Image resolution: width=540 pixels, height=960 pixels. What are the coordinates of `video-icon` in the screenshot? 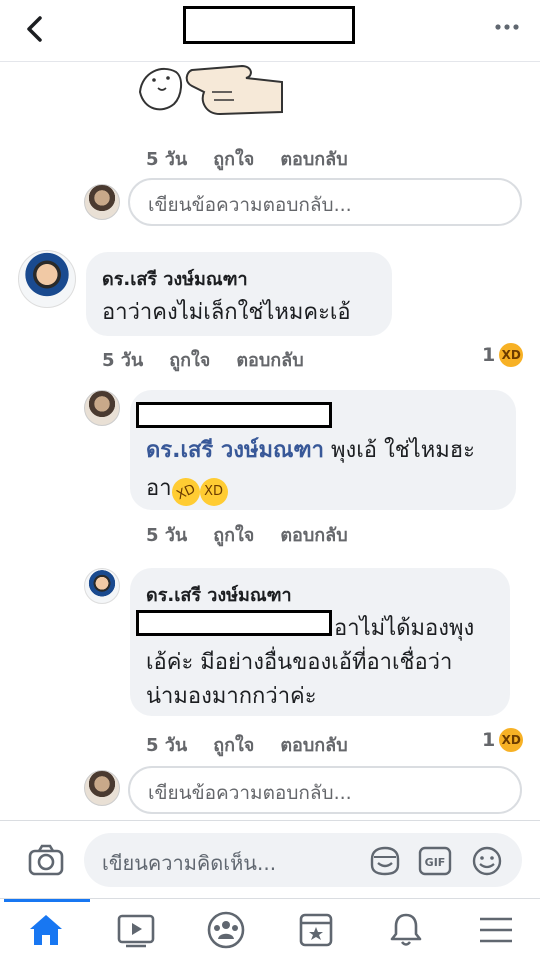 It's located at (136, 931).